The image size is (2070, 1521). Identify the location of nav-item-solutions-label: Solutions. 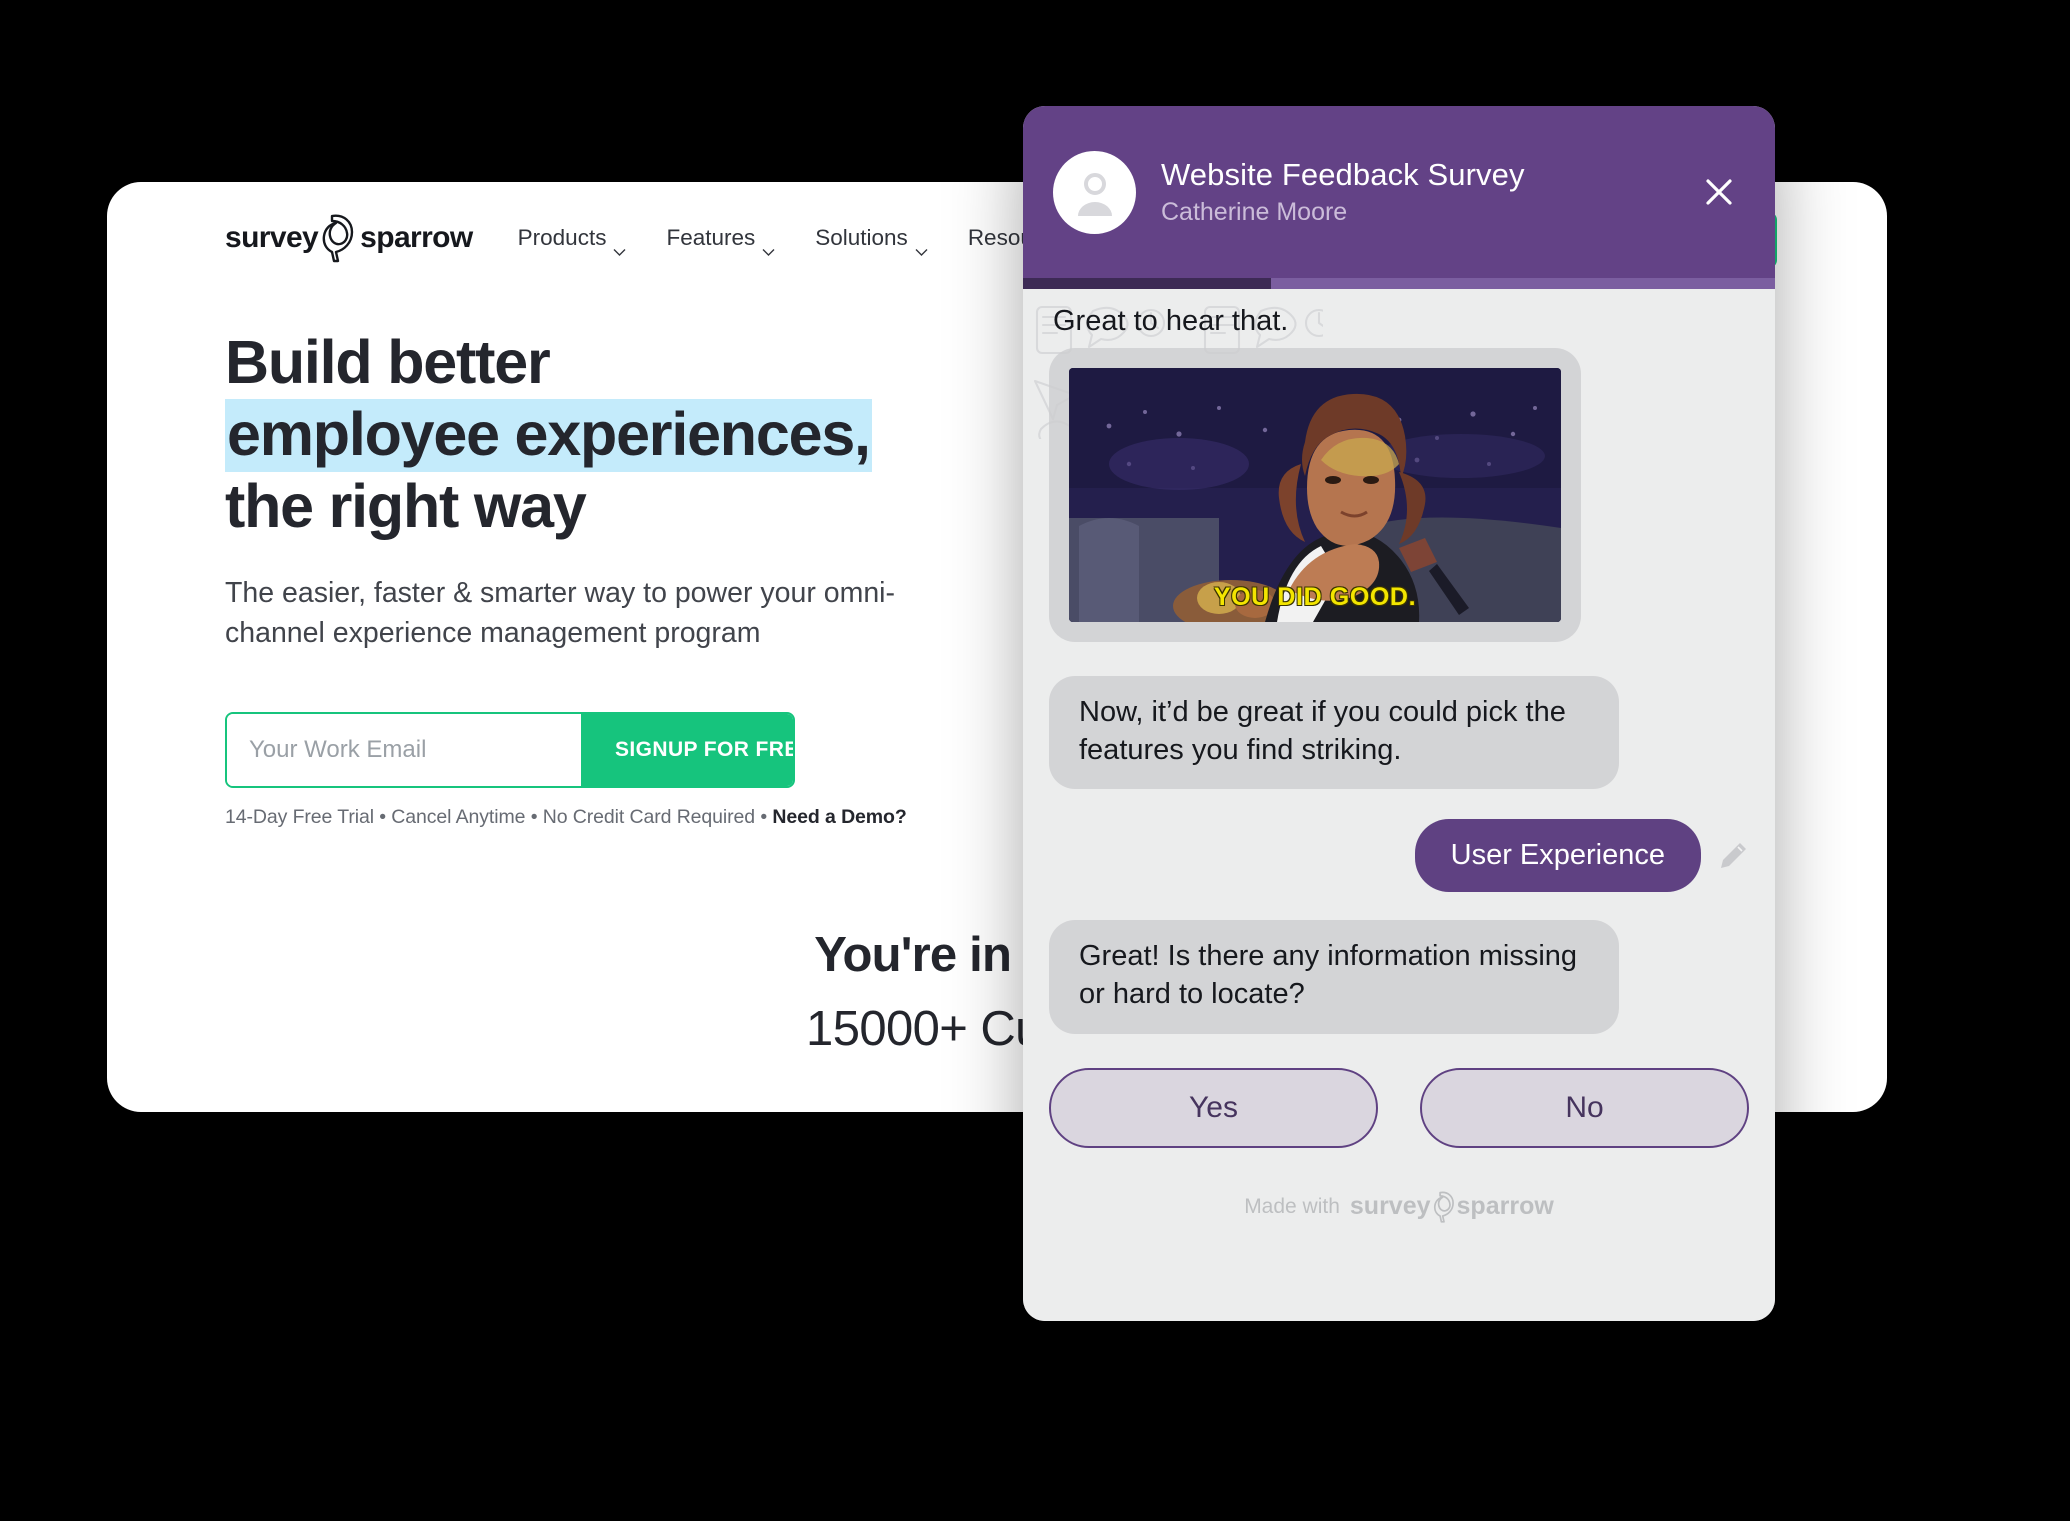
(861, 237).